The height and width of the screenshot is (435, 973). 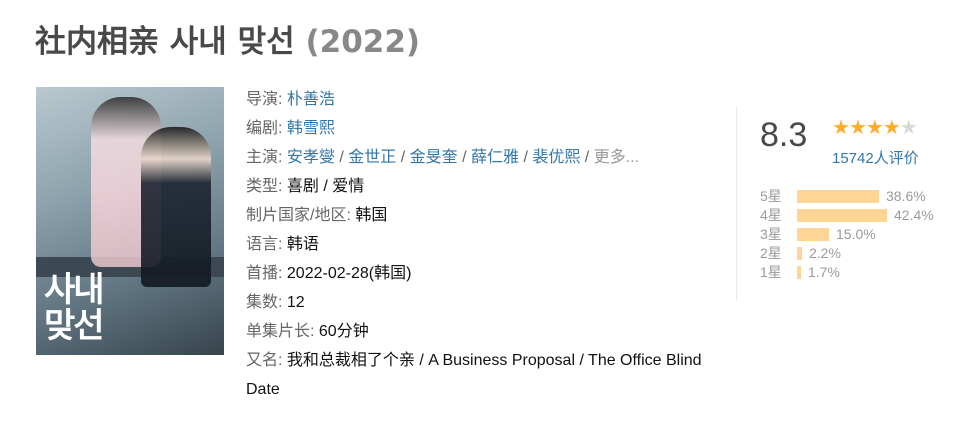 What do you see at coordinates (824, 272) in the screenshot?
I see `rating-percent: 1.7%` at bounding box center [824, 272].